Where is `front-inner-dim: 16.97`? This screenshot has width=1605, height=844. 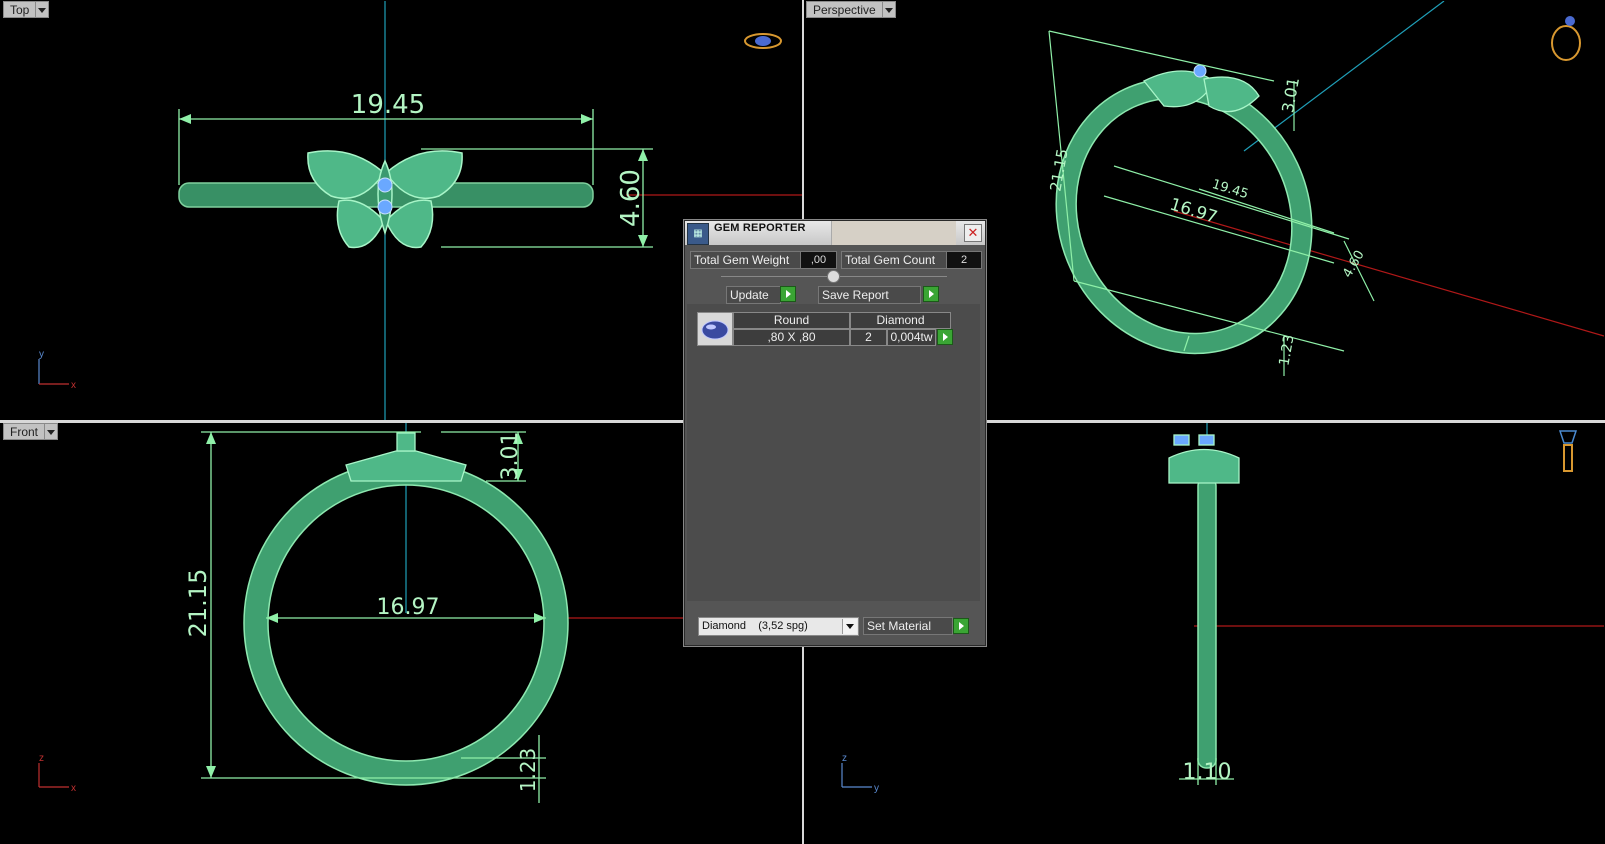 front-inner-dim: 16.97 is located at coordinates (408, 607).